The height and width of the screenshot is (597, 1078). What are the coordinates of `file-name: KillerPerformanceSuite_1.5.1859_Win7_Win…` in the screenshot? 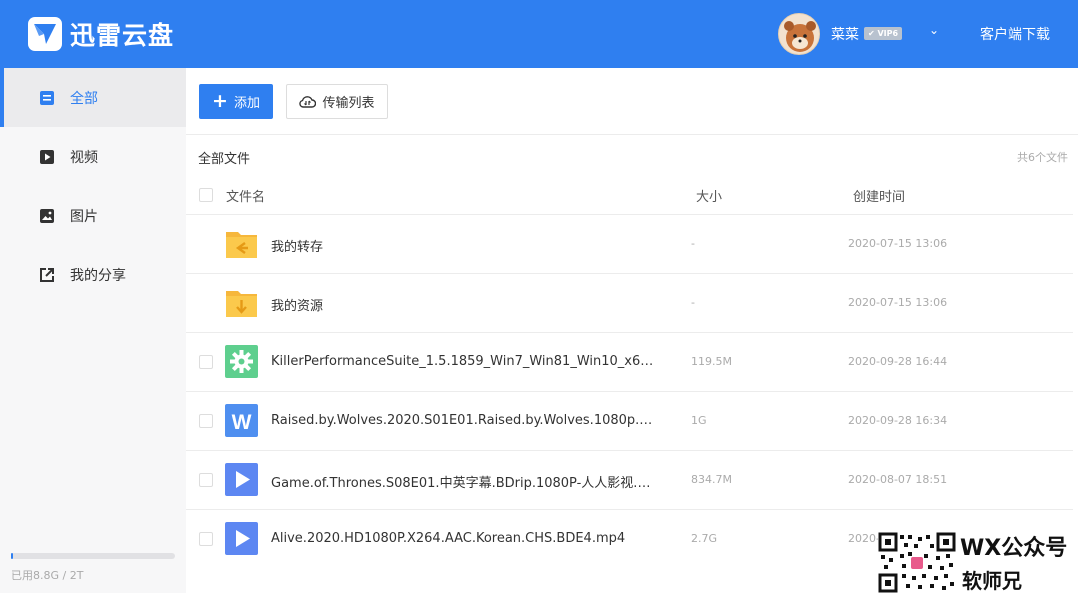 It's located at (466, 361).